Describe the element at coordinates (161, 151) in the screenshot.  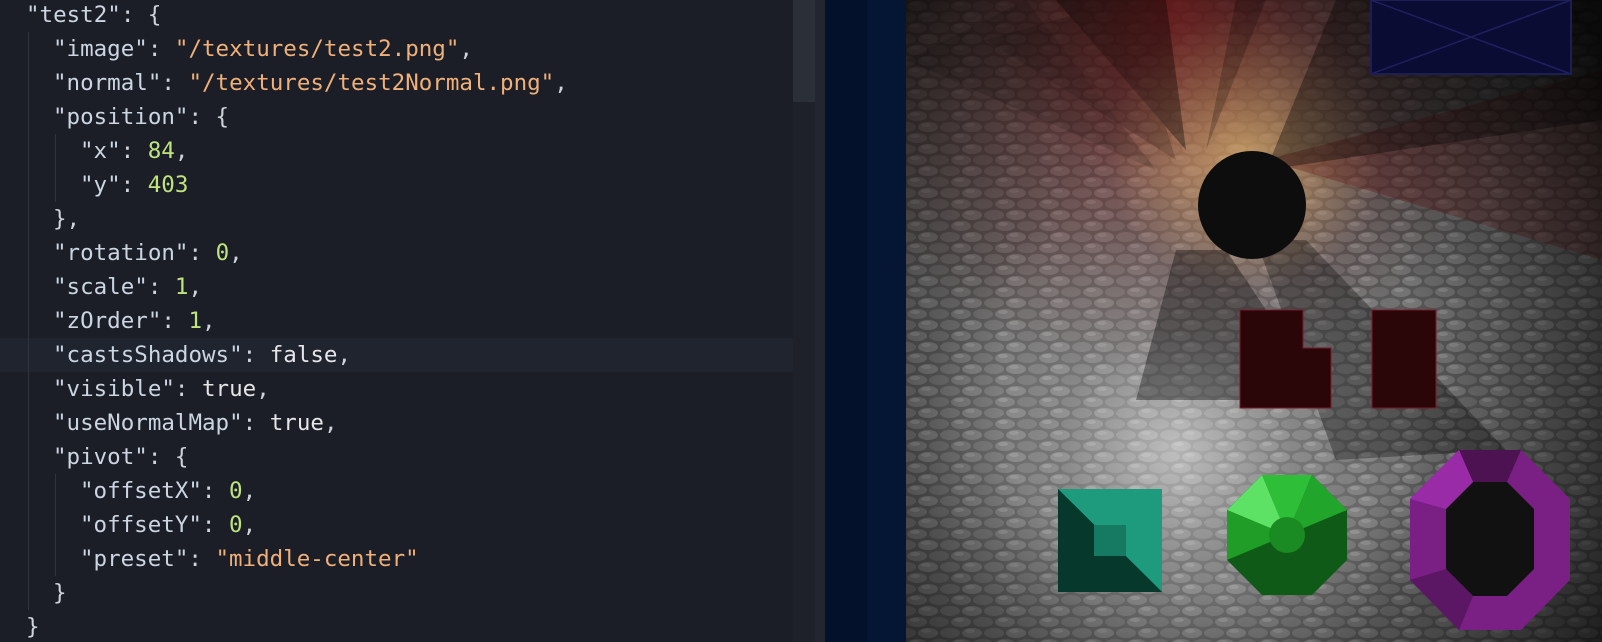
I see `code-token: 84` at that location.